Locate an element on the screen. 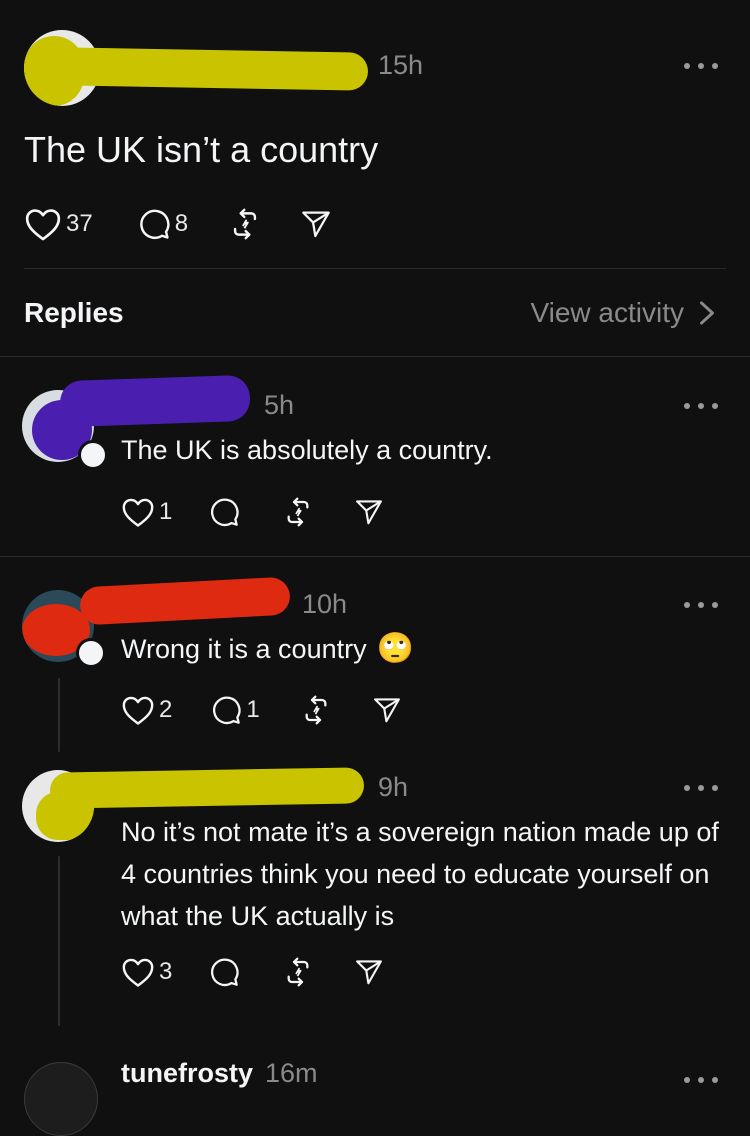 The height and width of the screenshot is (1136, 750). next-reply-header: tunefrosty 16m is located at coordinates (219, 1073).